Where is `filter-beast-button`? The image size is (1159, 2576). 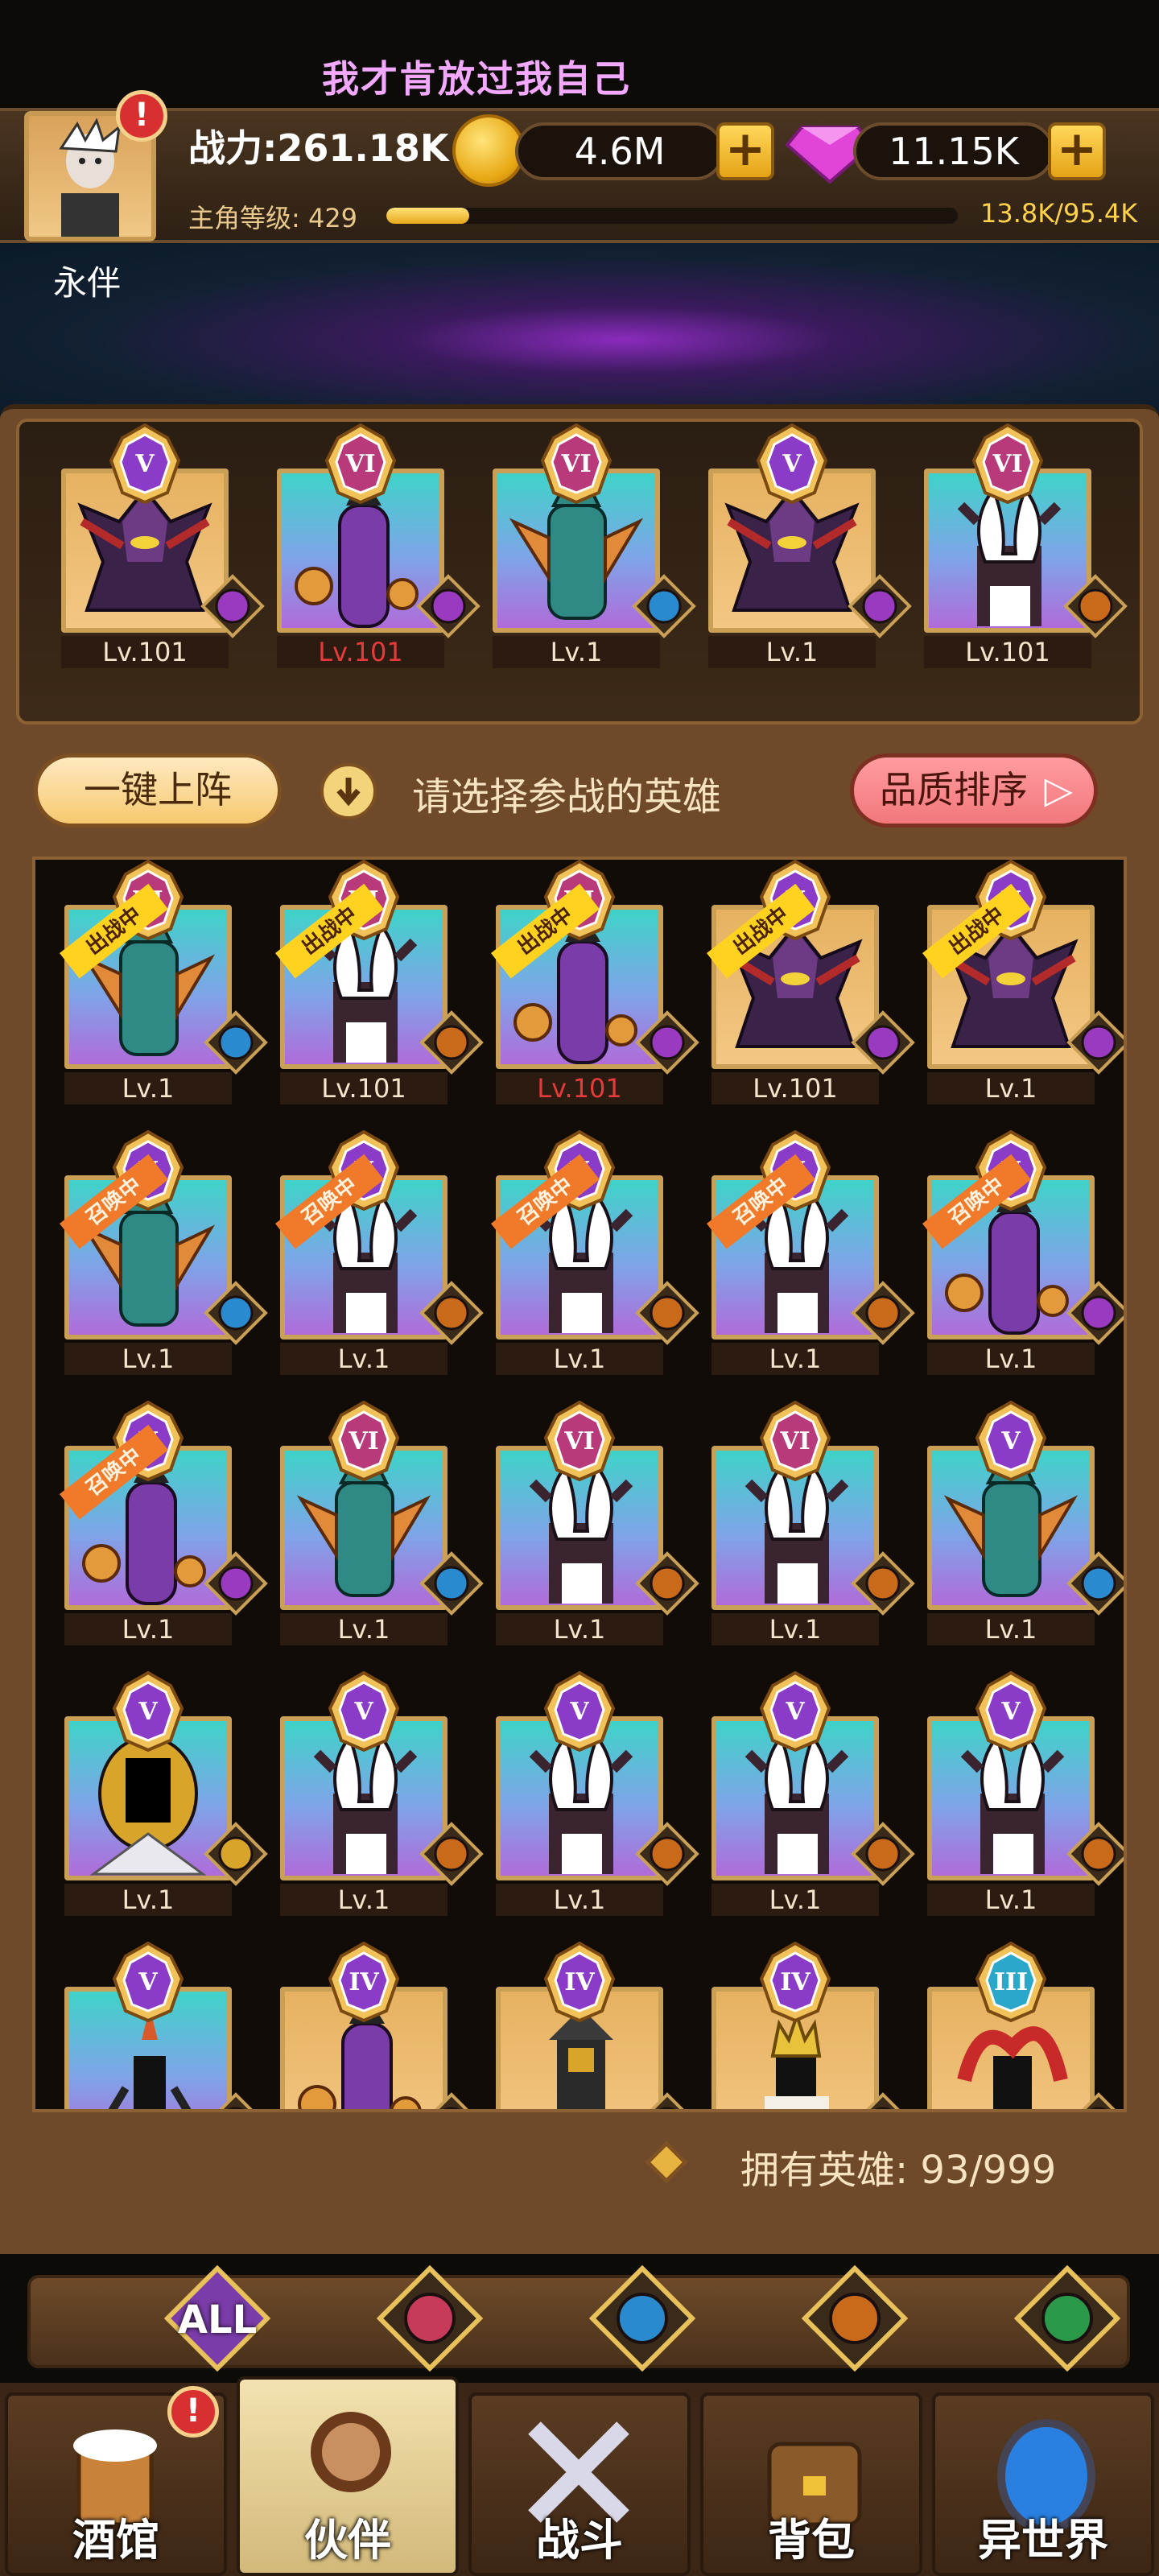
filter-beast-button is located at coordinates (855, 2318).